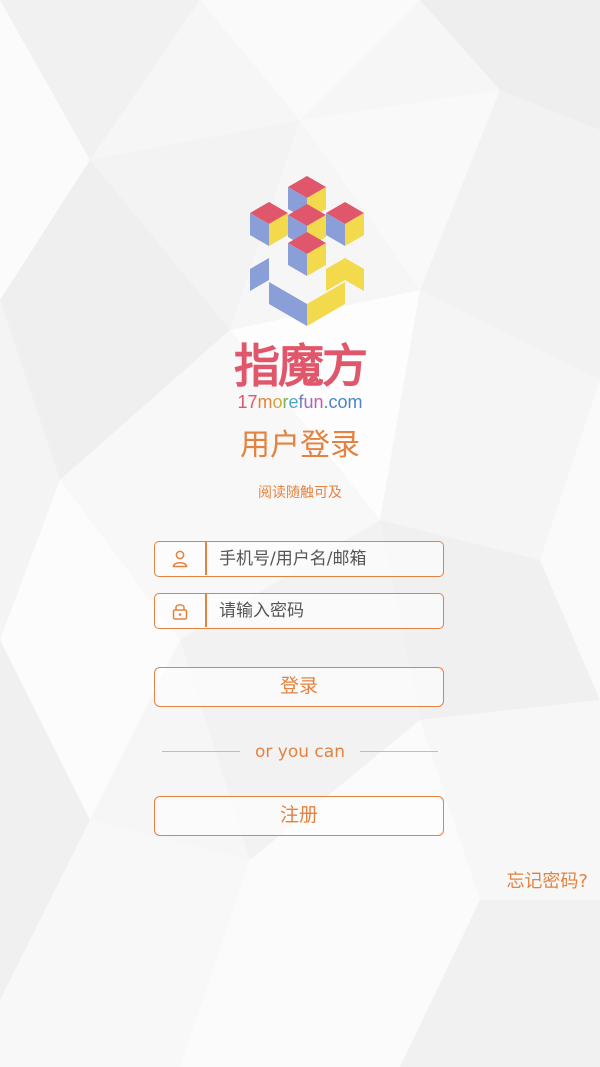 This screenshot has width=600, height=1067. I want to click on lock-icon, so click(180, 610).